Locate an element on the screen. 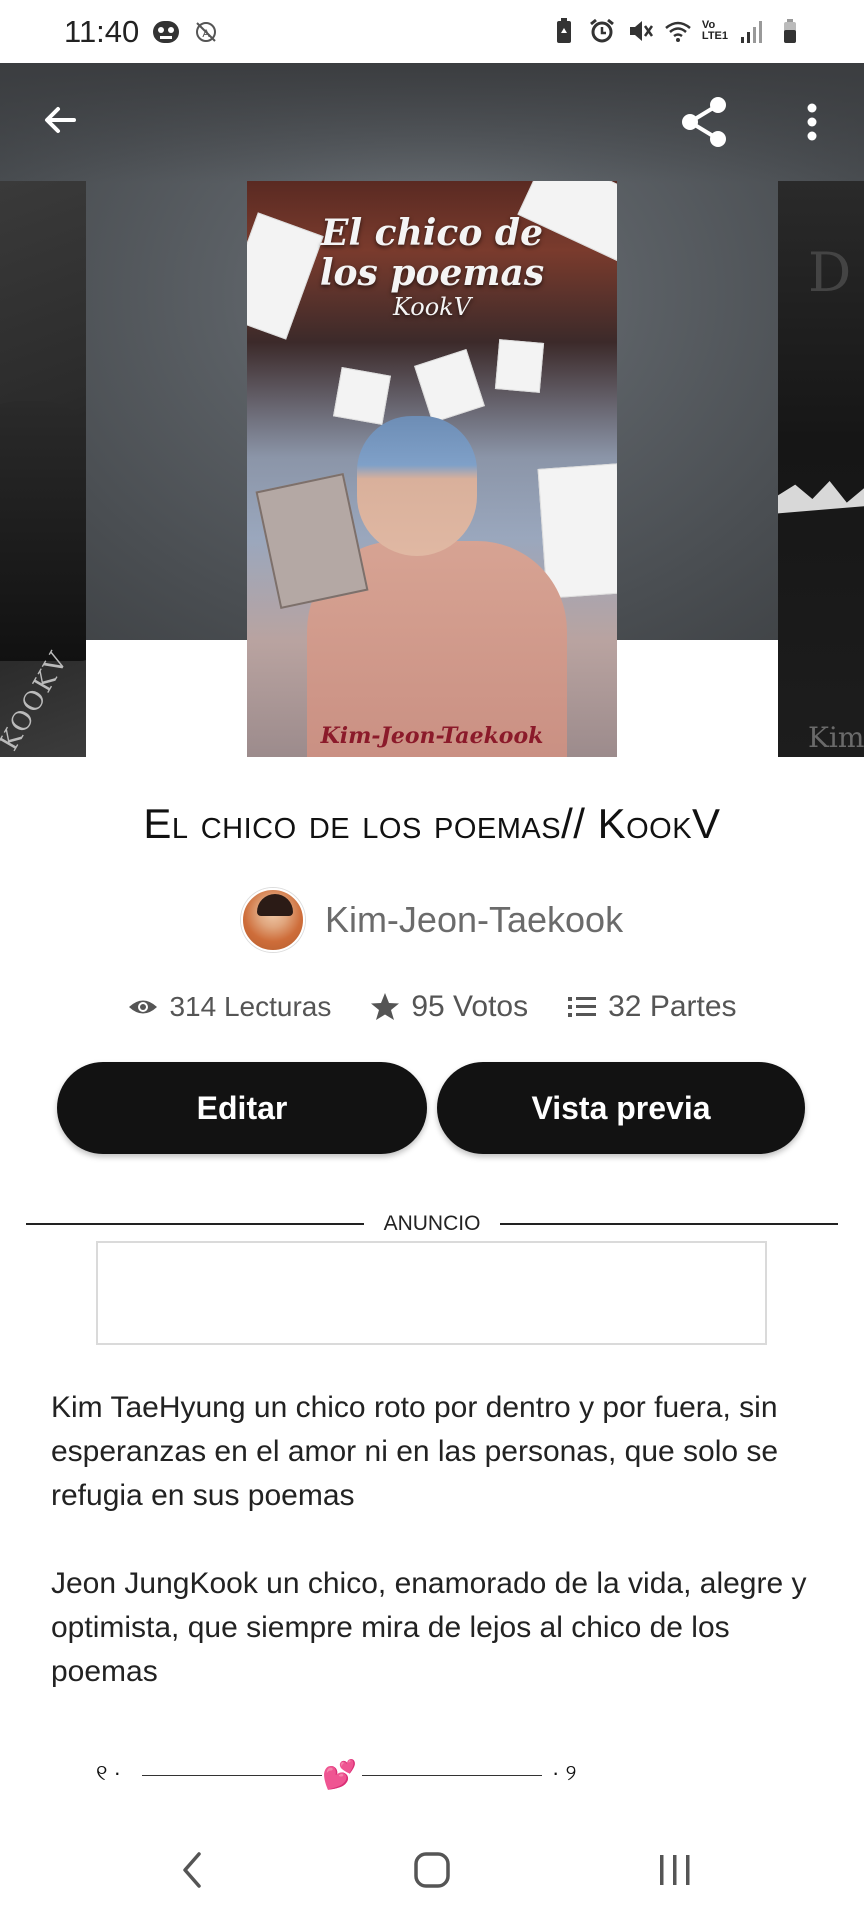 The width and height of the screenshot is (864, 1920). nav-recents-button is located at coordinates (675, 1870).